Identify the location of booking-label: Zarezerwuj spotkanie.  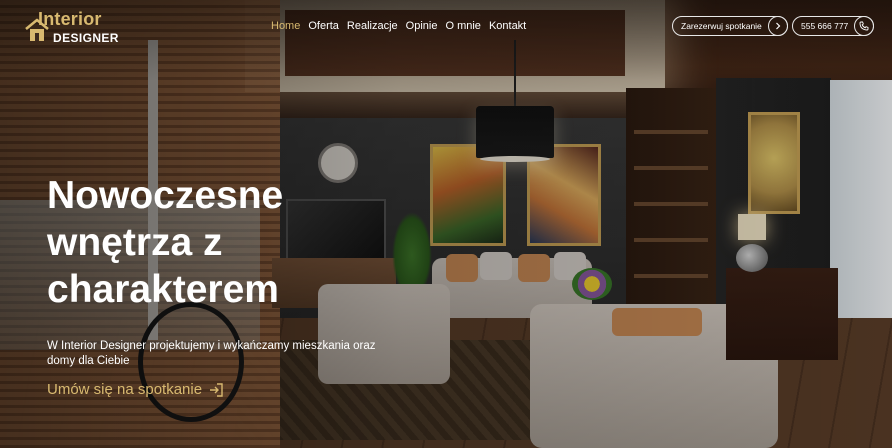
(721, 26).